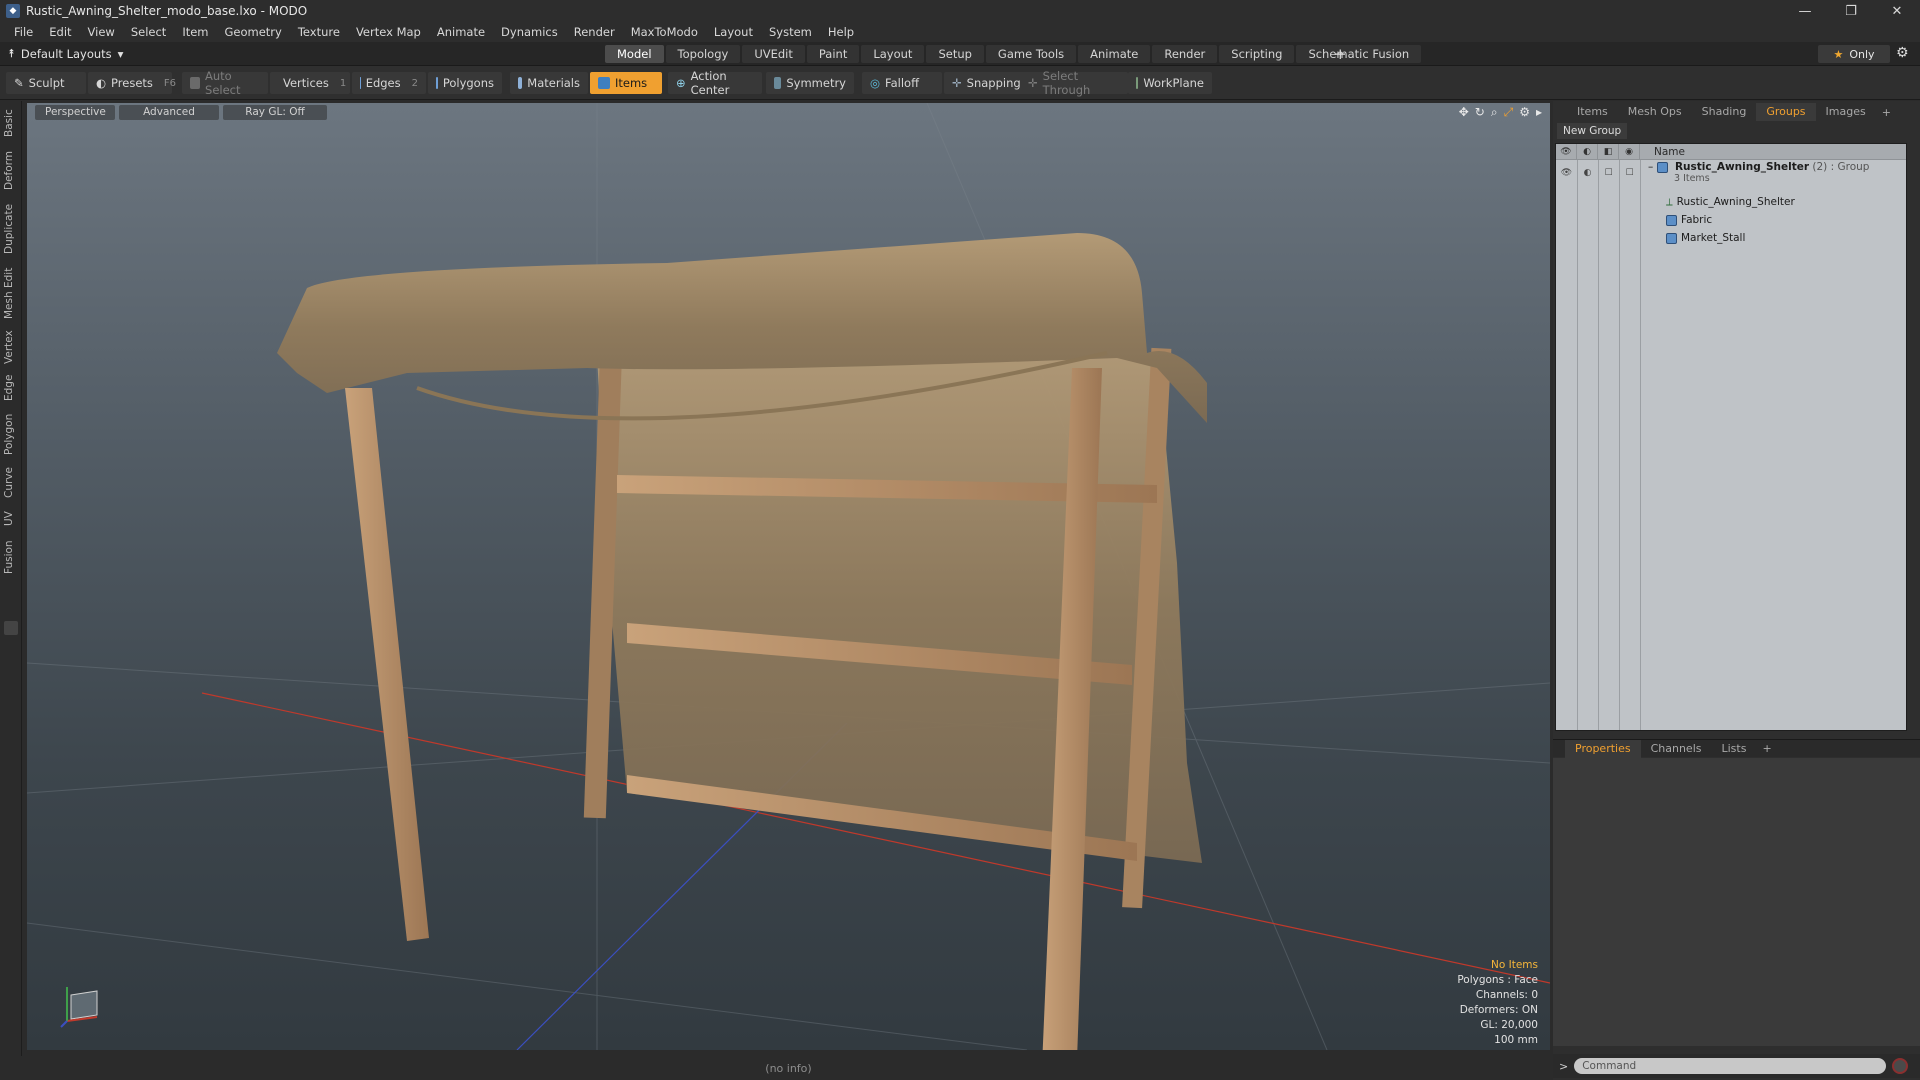 This screenshot has width=1920, height=1080. What do you see at coordinates (1587, 151) in the screenshot?
I see `render-col-icon: ◐` at bounding box center [1587, 151].